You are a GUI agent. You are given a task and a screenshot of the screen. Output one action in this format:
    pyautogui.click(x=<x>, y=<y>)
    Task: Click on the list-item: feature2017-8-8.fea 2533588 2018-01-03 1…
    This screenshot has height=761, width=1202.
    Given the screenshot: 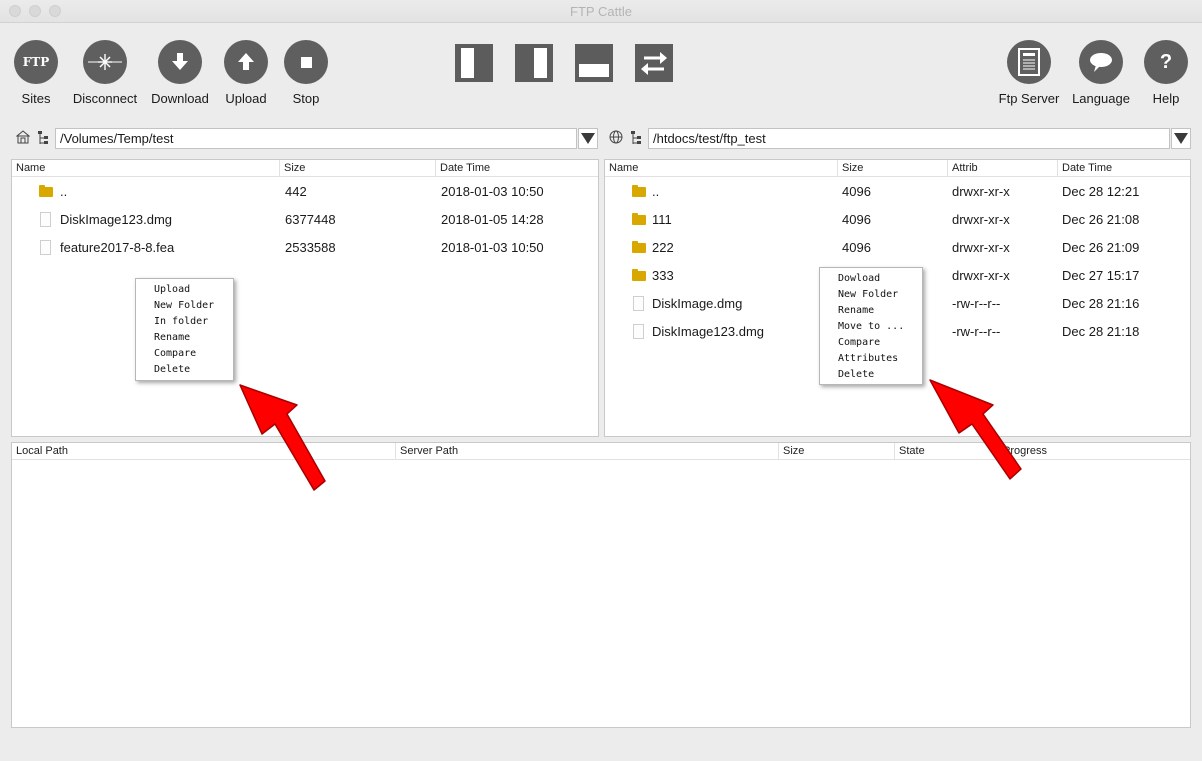 What is the action you would take?
    pyautogui.click(x=305, y=248)
    